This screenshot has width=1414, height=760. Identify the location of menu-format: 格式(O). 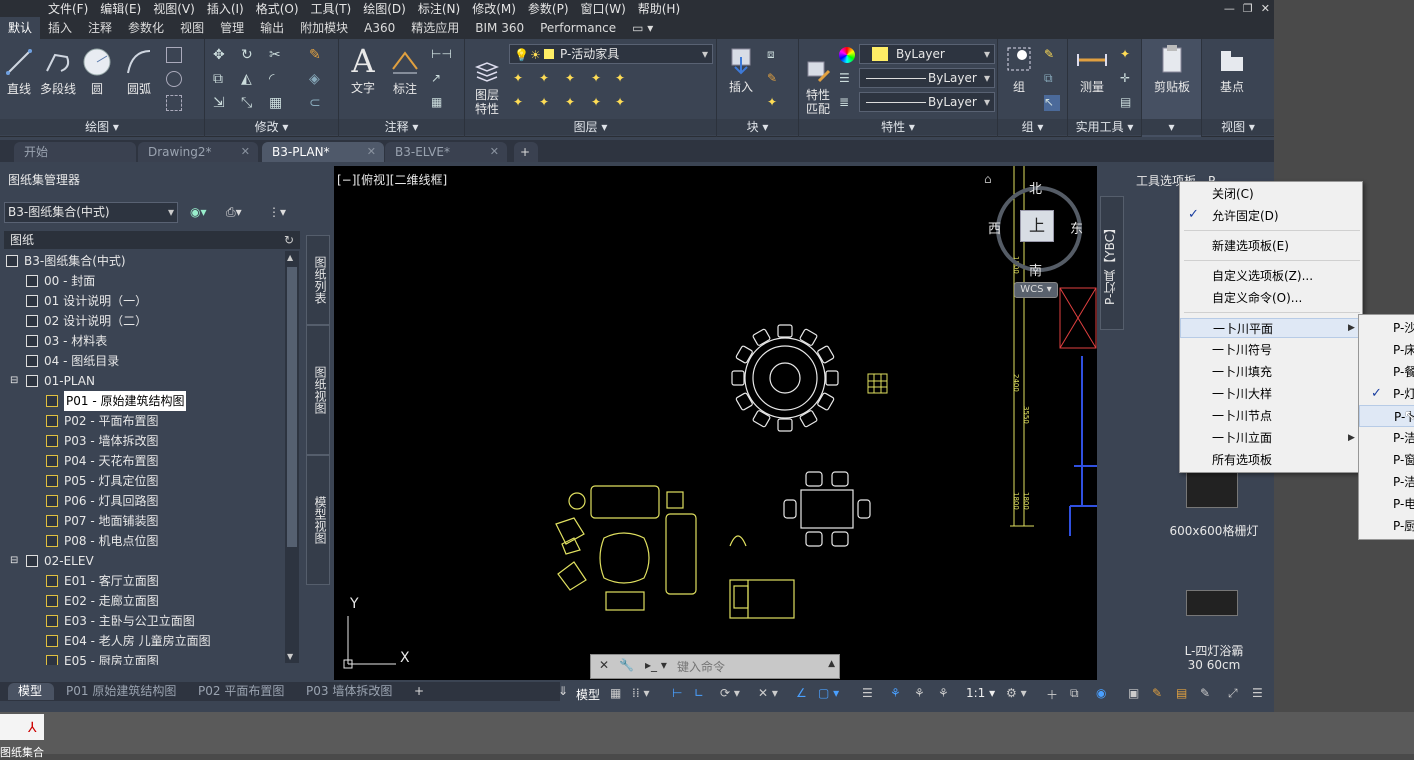
(277, 8).